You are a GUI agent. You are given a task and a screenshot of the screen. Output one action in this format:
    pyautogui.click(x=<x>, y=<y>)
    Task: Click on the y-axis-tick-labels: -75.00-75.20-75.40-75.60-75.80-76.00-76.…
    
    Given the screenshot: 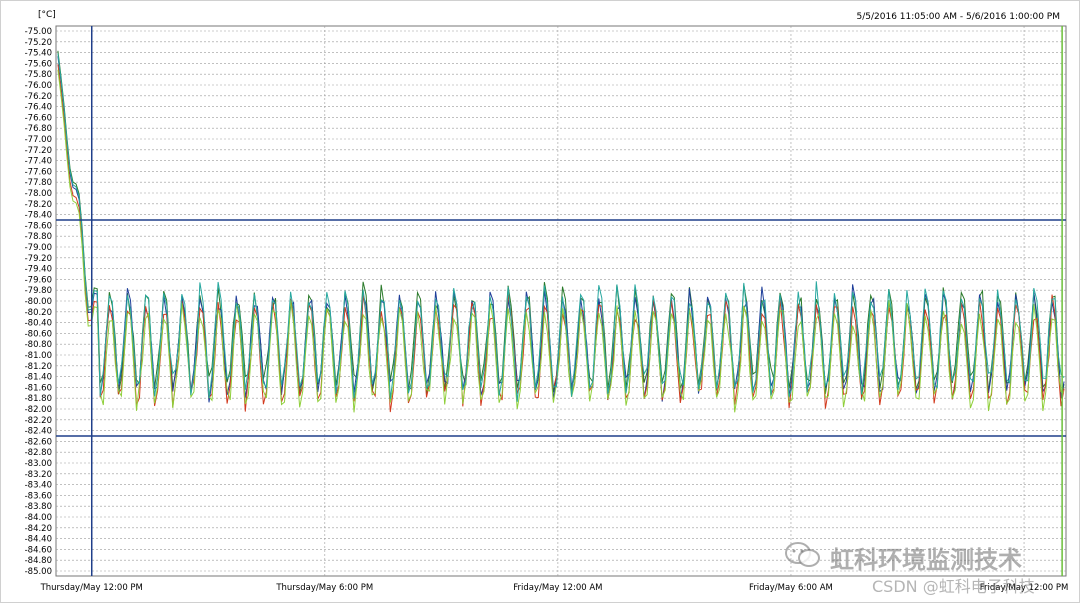 What is the action you would take?
    pyautogui.click(x=38, y=302)
    